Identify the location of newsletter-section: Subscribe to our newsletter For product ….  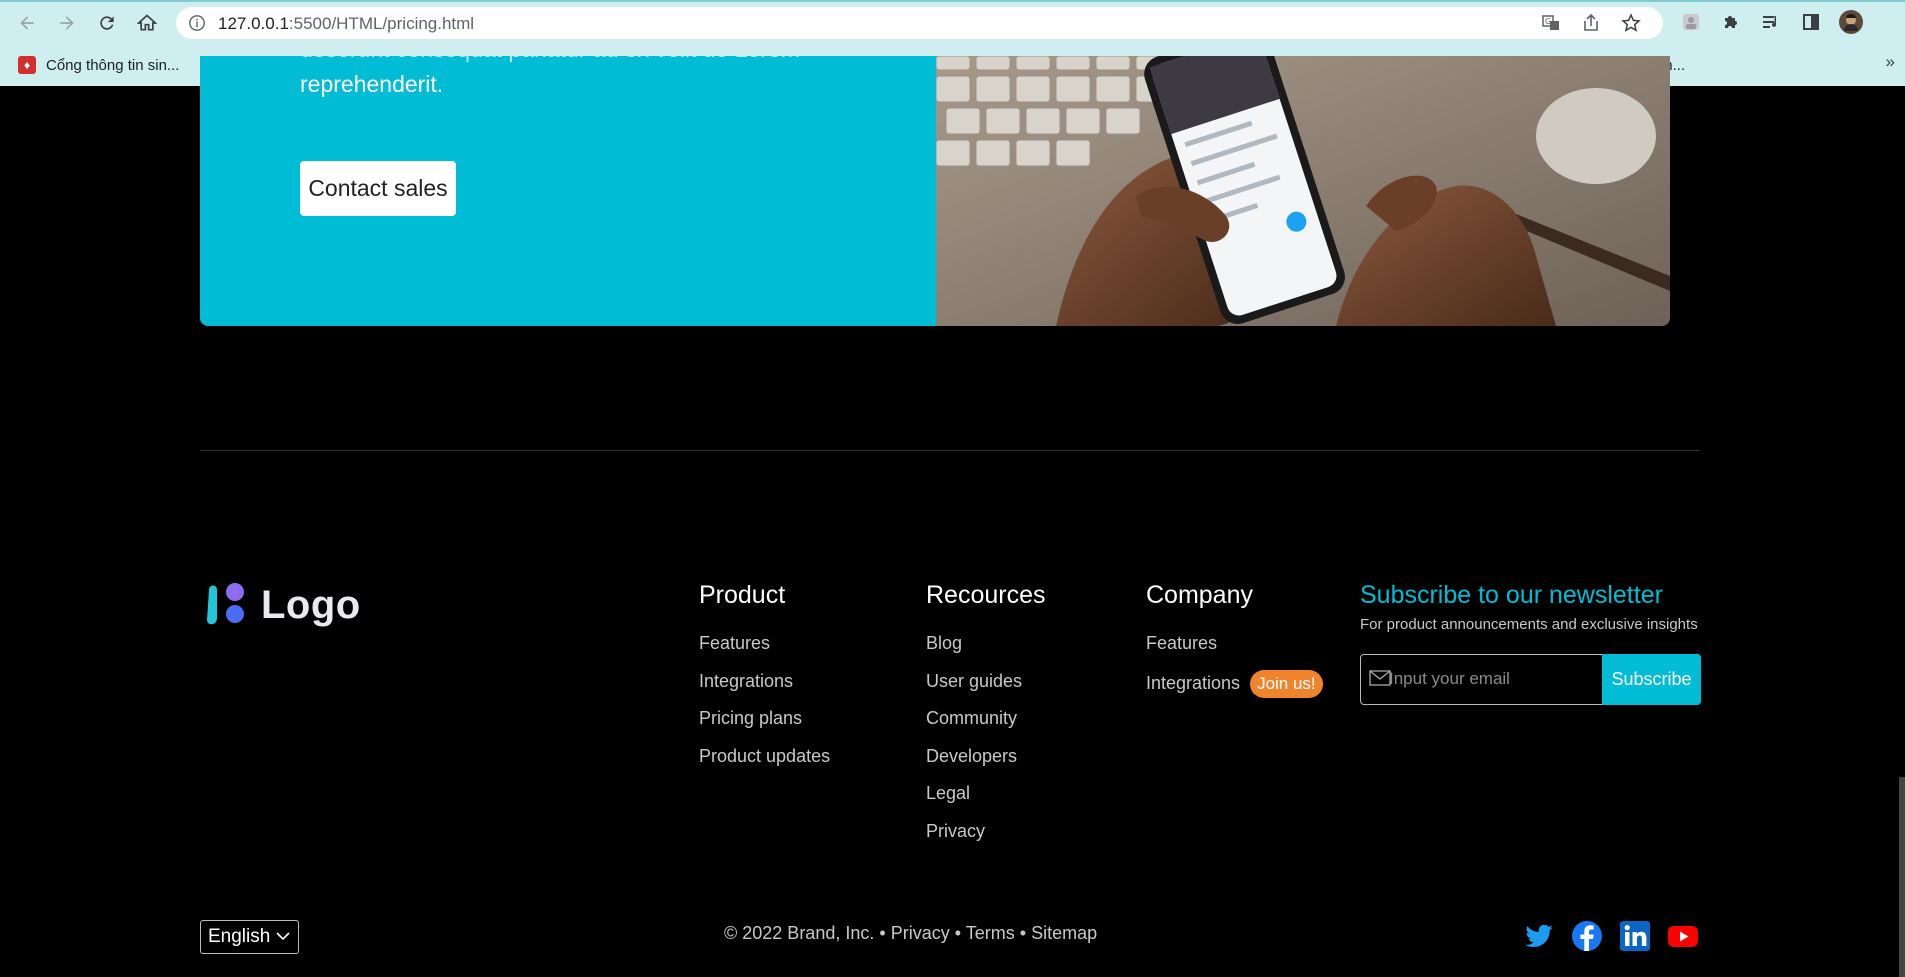
(1530, 642).